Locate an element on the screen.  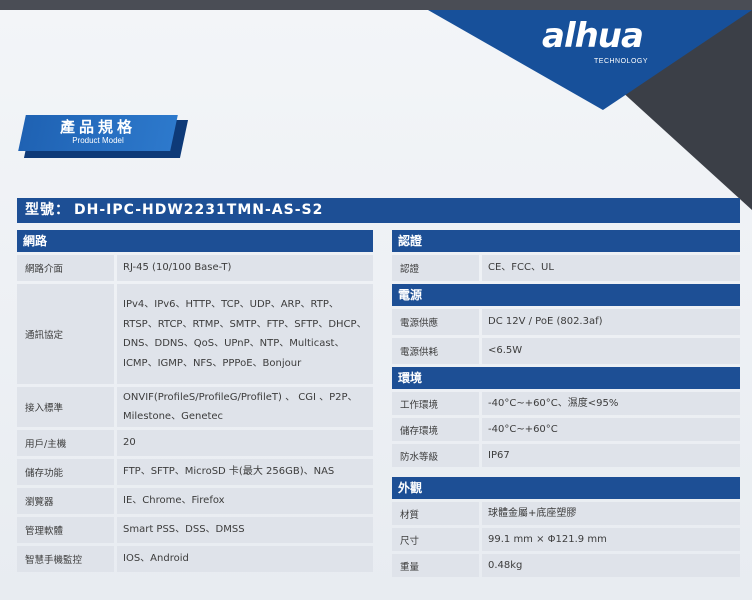
spec-value: -40°C~+60°C is located at coordinates (611, 429).